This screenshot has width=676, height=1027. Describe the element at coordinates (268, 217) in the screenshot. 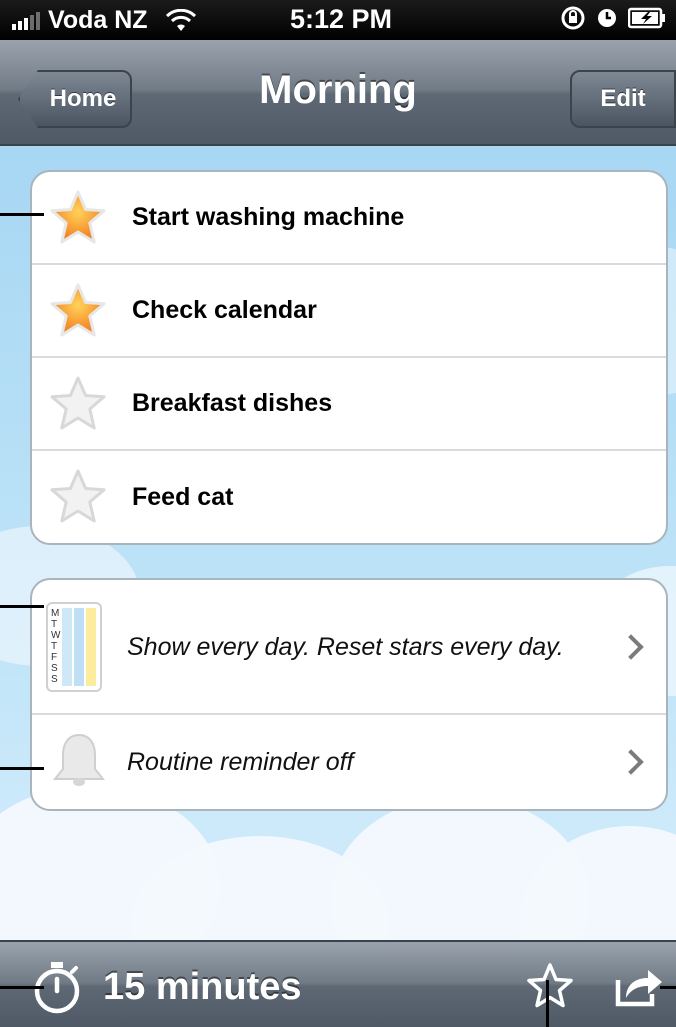

I see `task-label: Start washing machine` at that location.